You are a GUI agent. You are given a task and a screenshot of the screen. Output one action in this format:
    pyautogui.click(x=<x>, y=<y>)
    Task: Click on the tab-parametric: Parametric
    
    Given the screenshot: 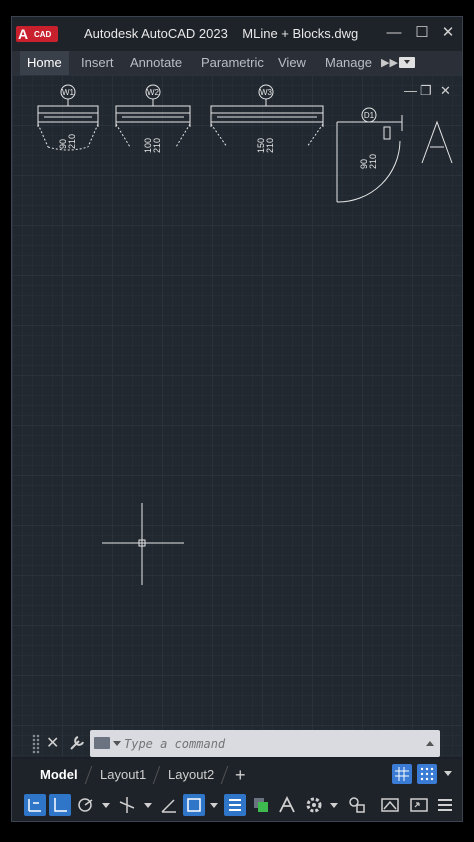 What is the action you would take?
    pyautogui.click(x=232, y=63)
    